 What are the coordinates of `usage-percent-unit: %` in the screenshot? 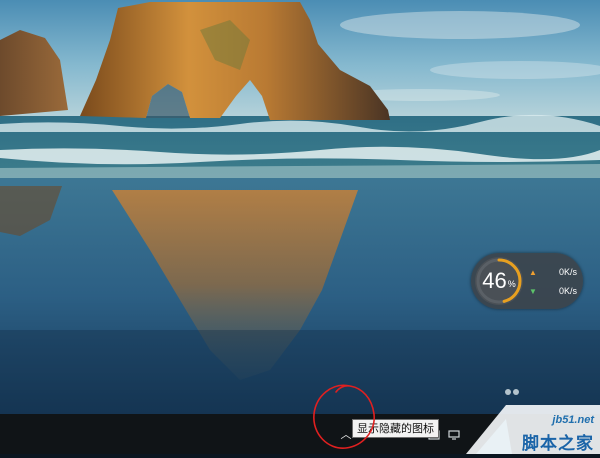 It's located at (511, 284).